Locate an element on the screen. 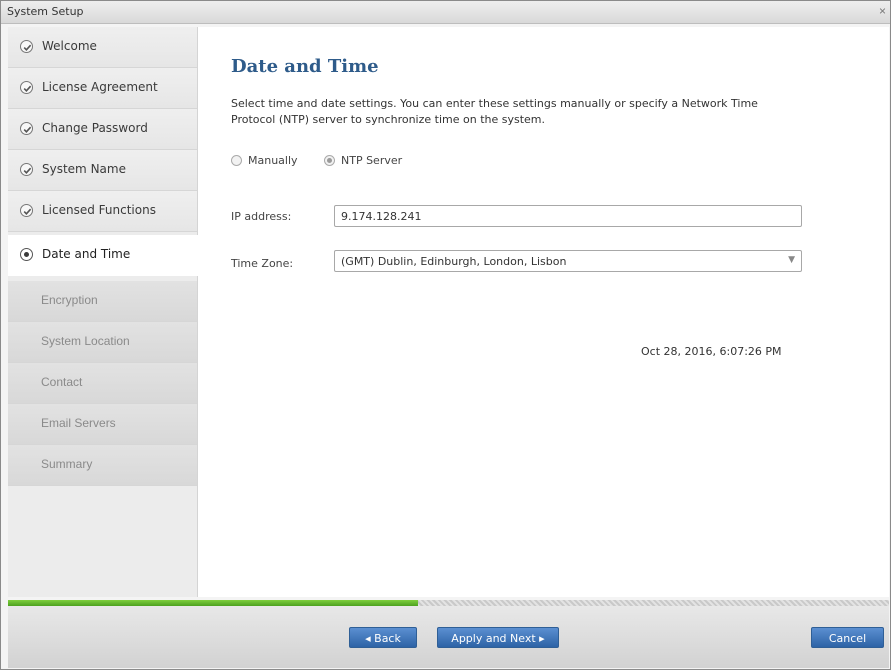 The width and height of the screenshot is (891, 670). step-system-name: System Name is located at coordinates (102, 170).